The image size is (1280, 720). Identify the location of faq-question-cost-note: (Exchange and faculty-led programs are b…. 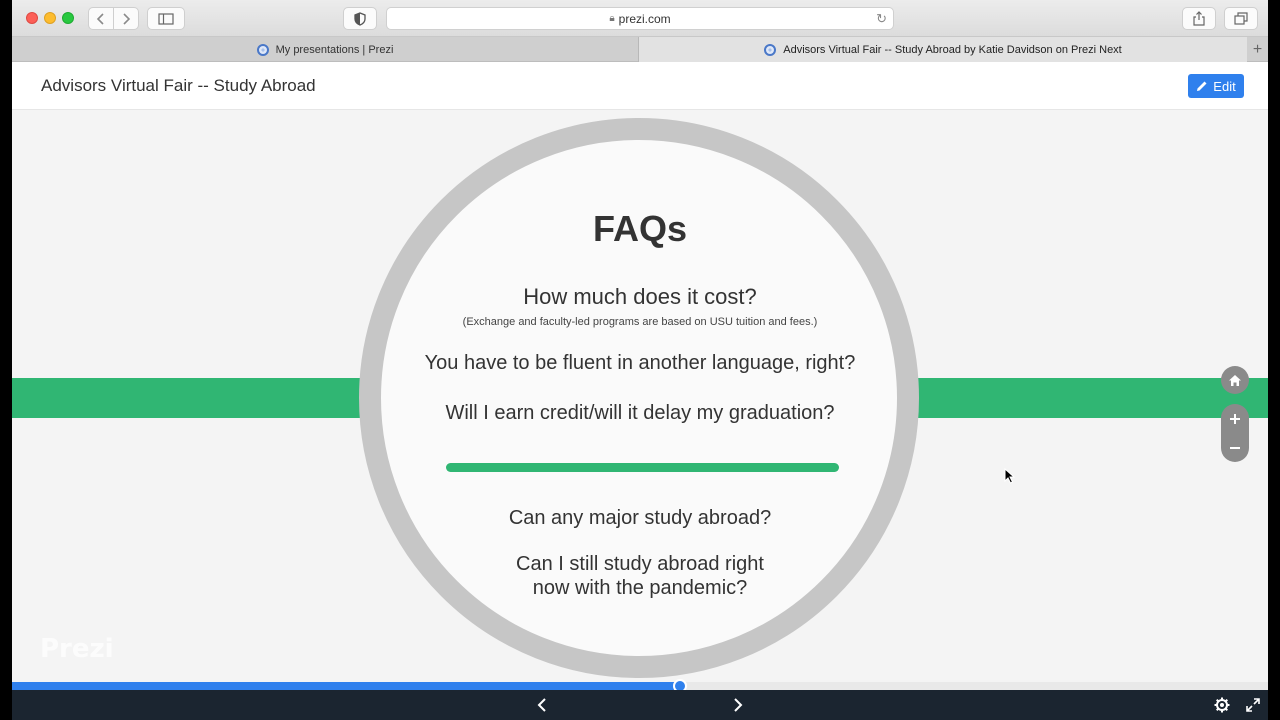
(640, 322).